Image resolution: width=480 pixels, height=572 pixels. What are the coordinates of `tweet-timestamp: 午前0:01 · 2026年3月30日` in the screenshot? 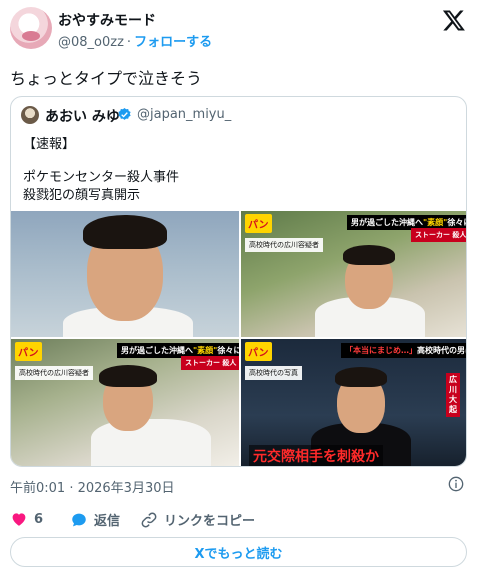 It's located at (92, 486).